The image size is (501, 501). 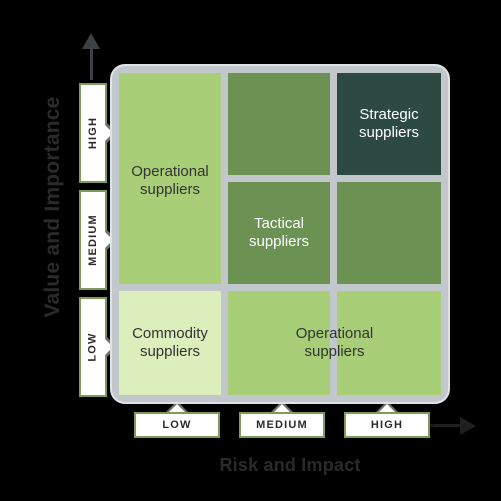 I want to click on x-axis-tick-medium: MEDIUM, so click(x=282, y=425).